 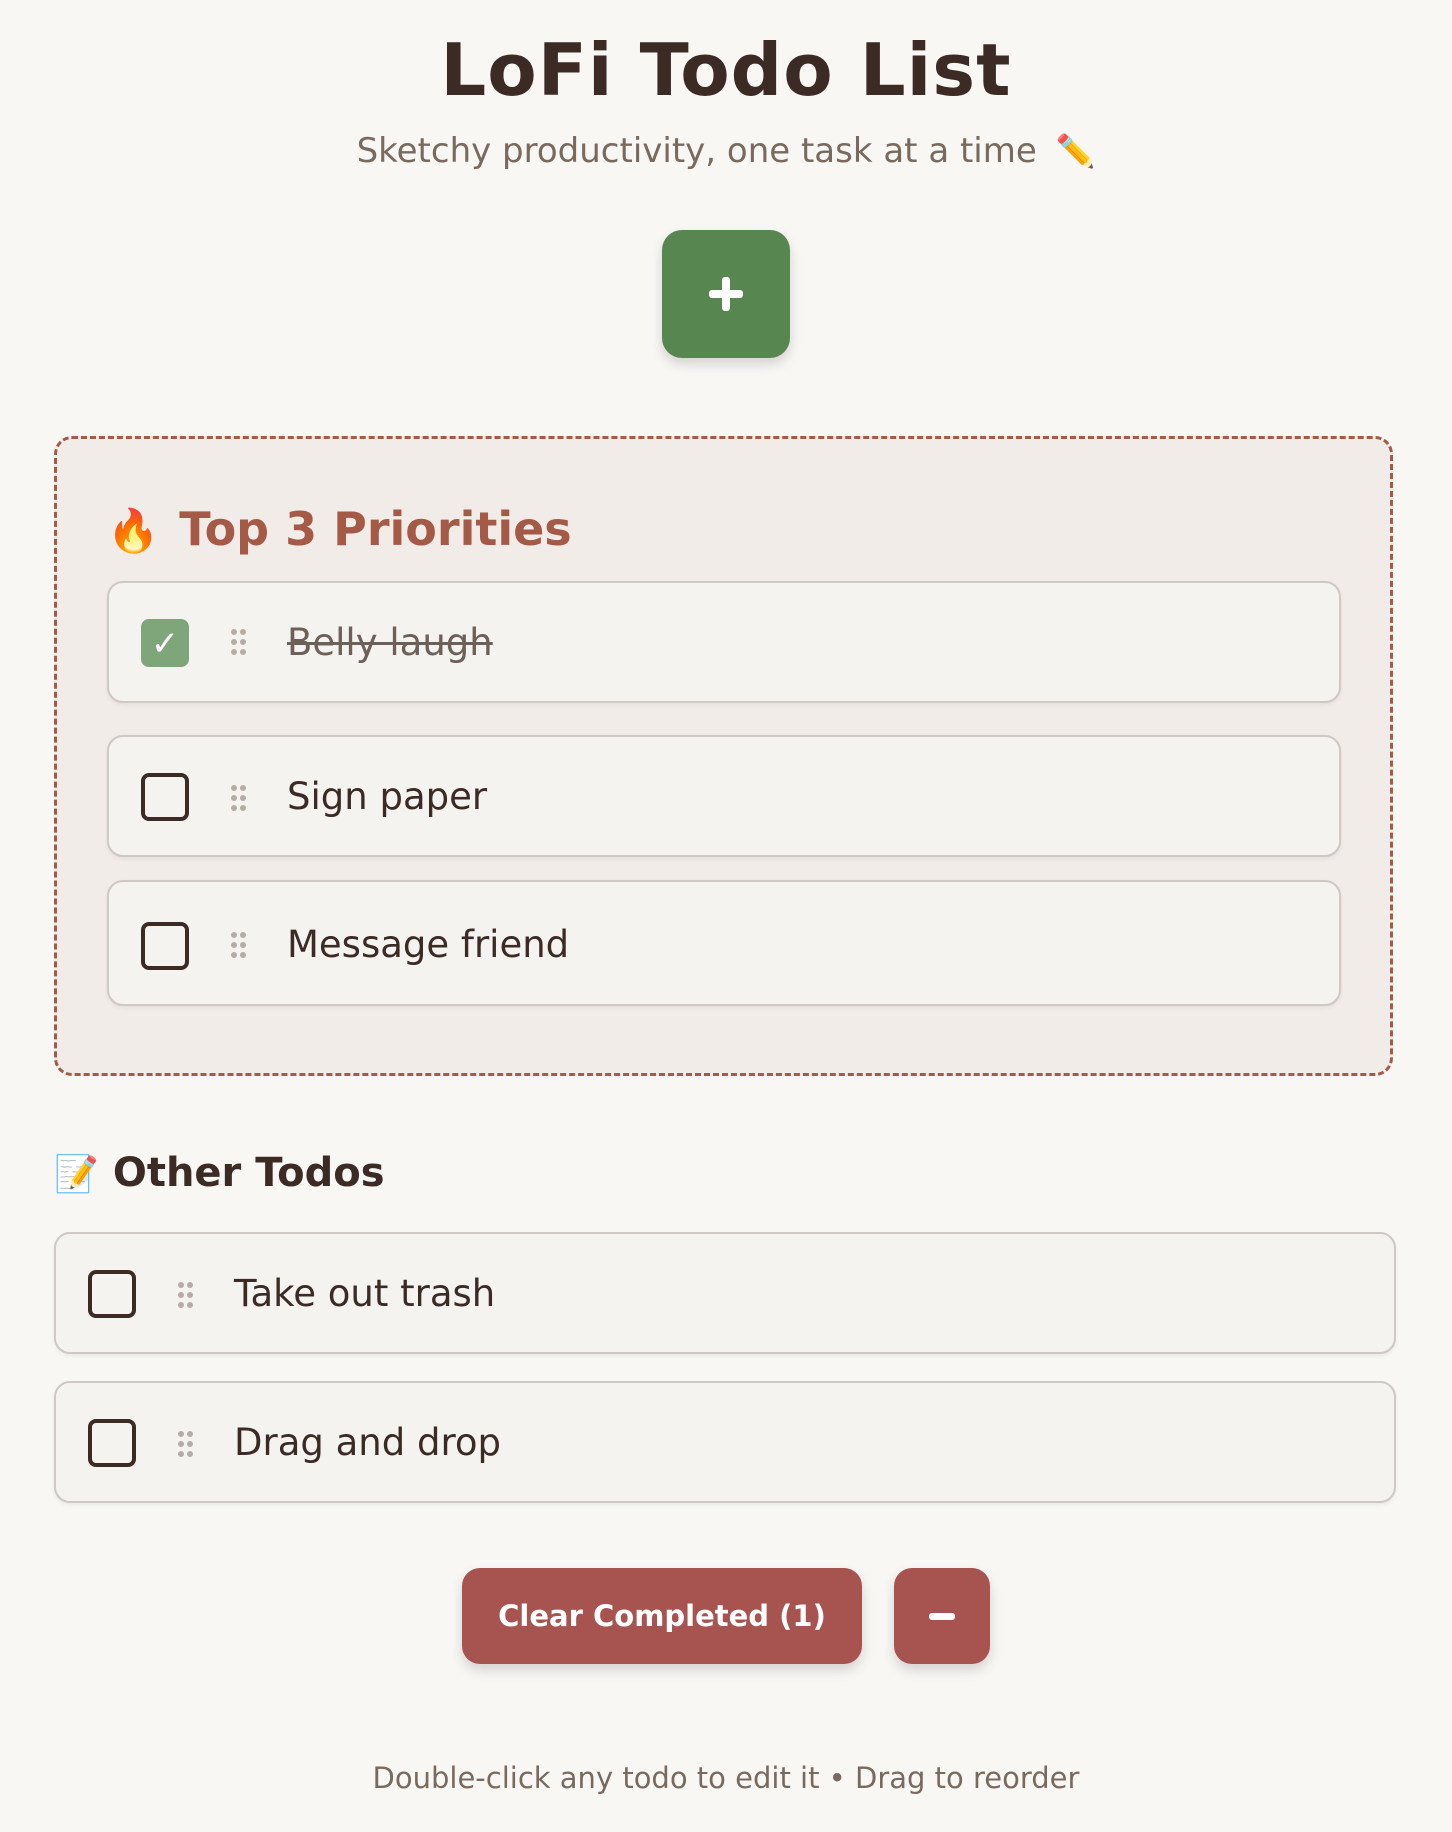 I want to click on minus-icon, so click(x=941, y=1616).